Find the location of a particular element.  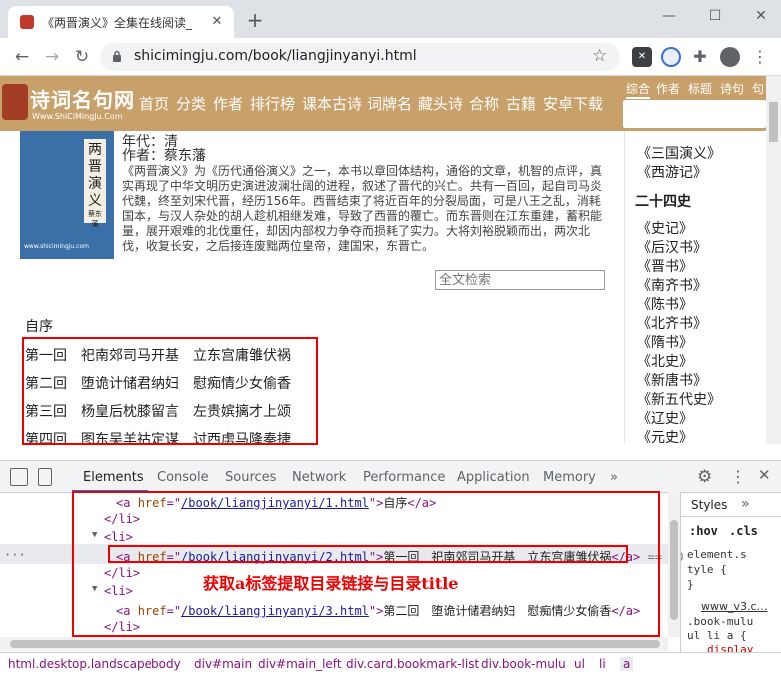

search-tab-sentence: 句 is located at coordinates (758, 88).